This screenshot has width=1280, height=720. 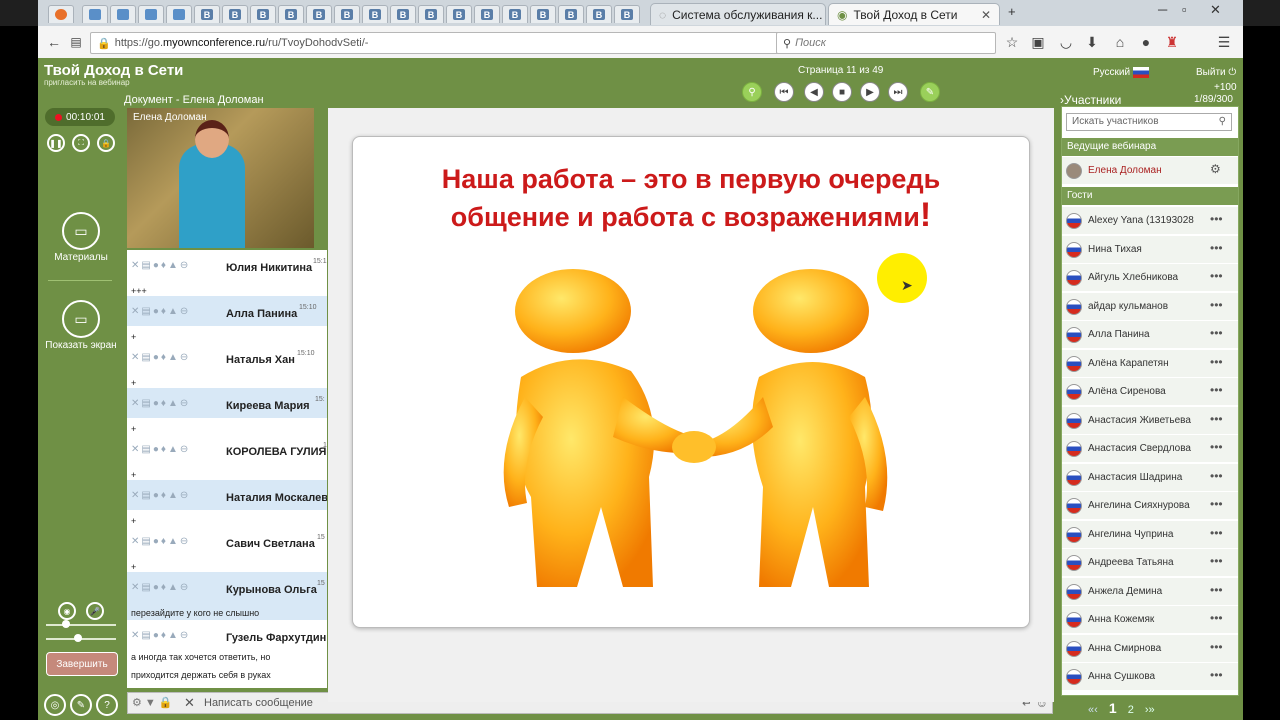 I want to click on first-page-button: ⏮, so click(x=784, y=92).